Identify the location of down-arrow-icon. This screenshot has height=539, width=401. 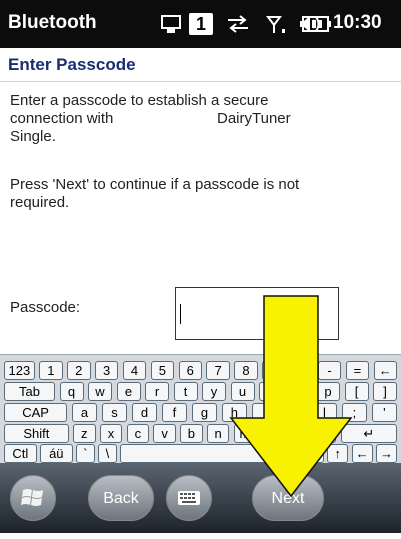
(291, 396).